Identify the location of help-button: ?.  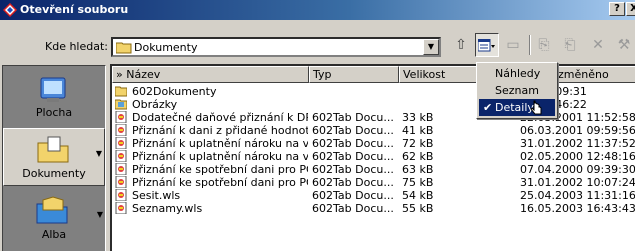
(617, 9).